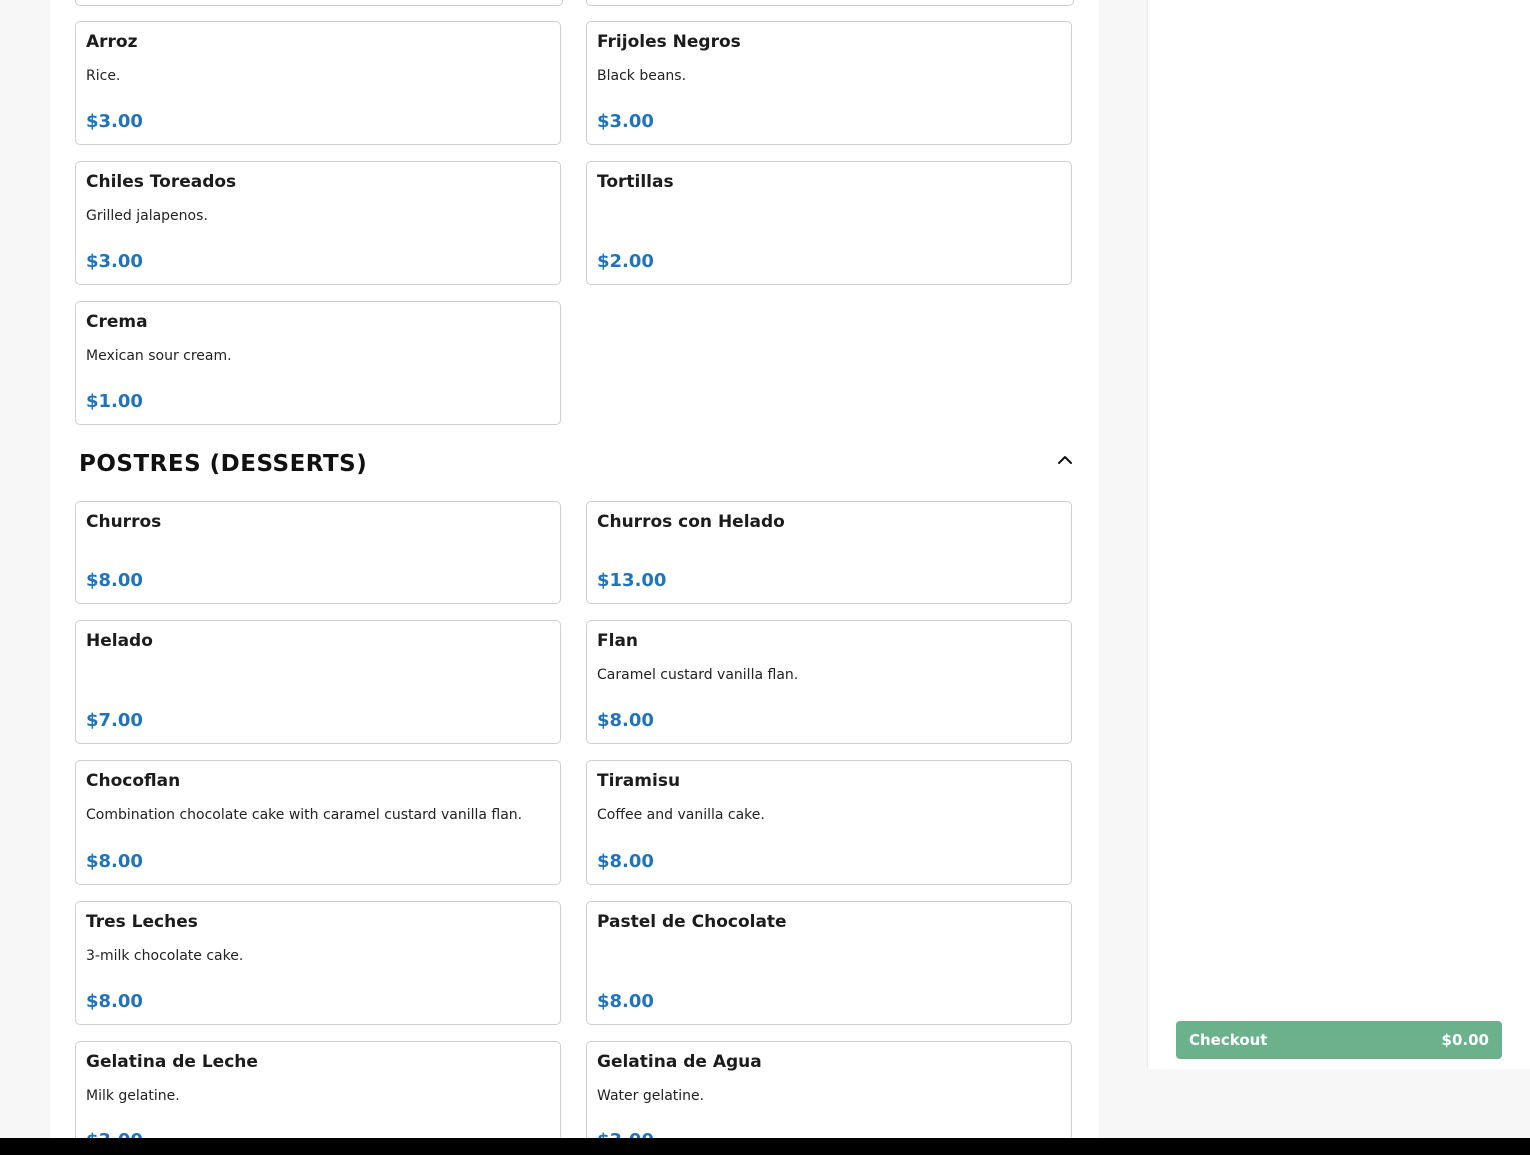 This screenshot has height=1155, width=1530. Describe the element at coordinates (691, 522) in the screenshot. I see `menu-item-name: Churros con Helado` at that location.